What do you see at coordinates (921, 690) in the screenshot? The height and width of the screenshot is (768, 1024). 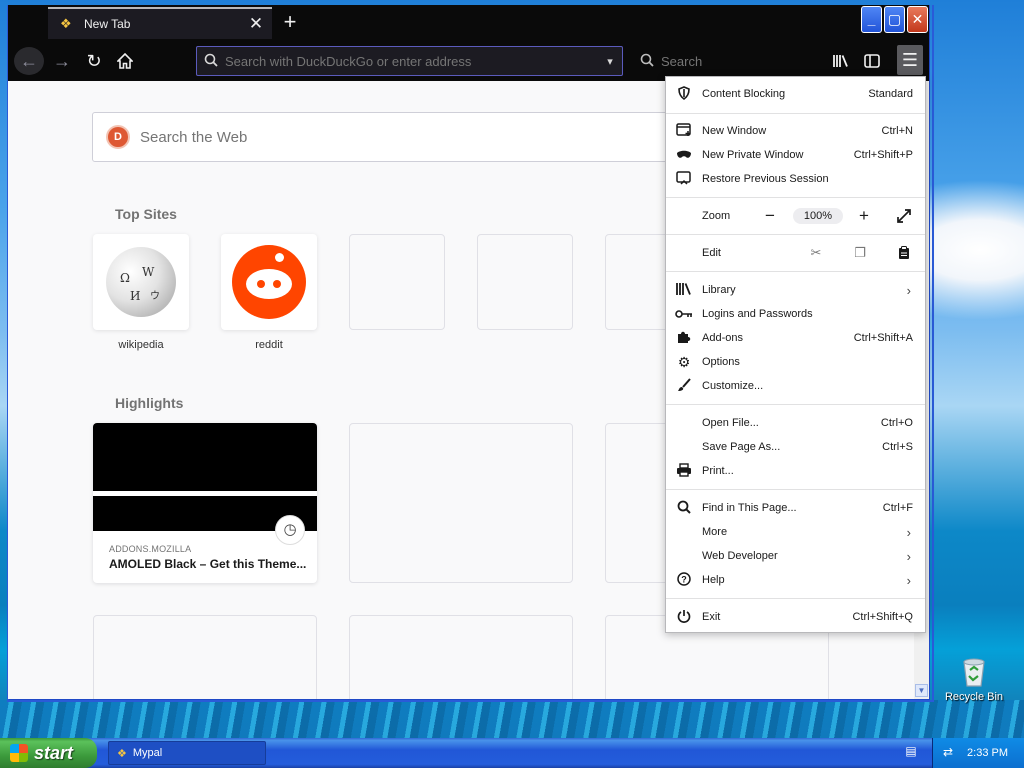 I see `scroll-down-icon: ▼` at bounding box center [921, 690].